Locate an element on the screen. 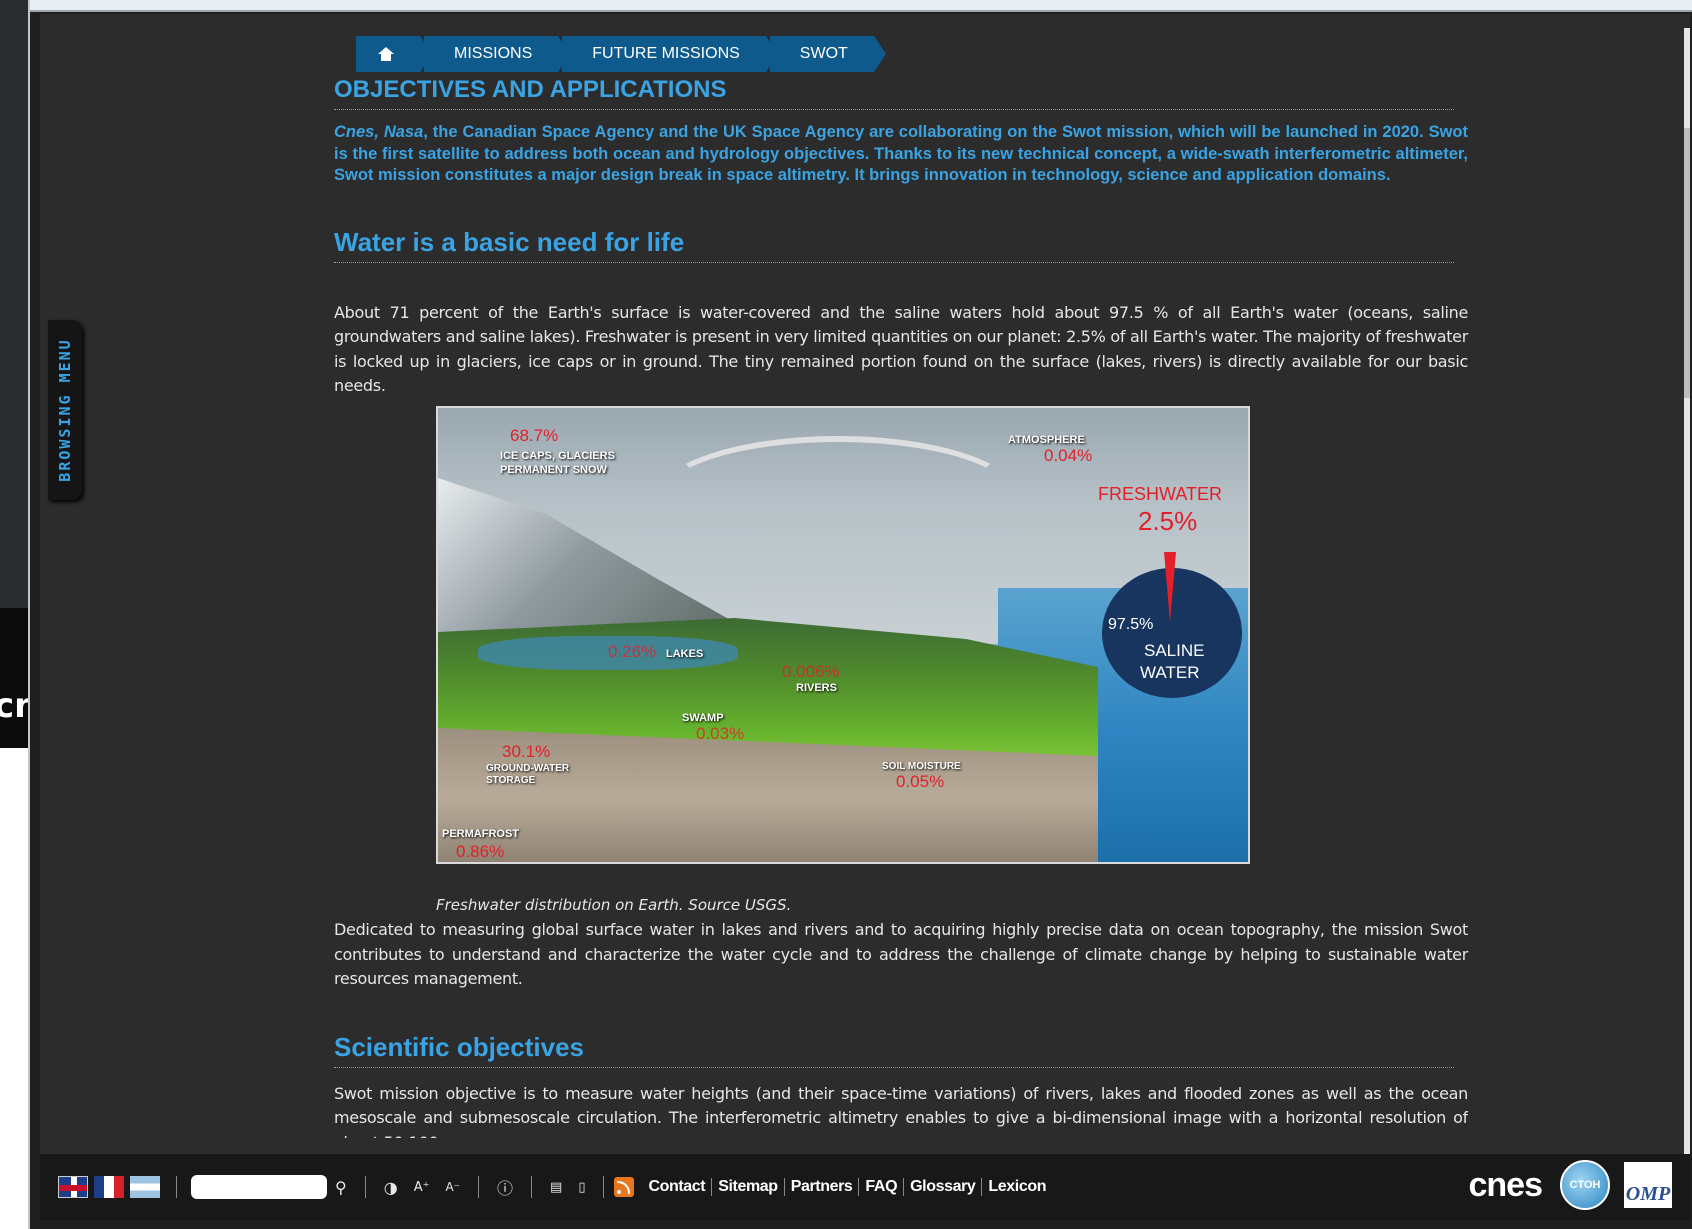 The image size is (1692, 1229). uk-flag-icon is located at coordinates (73, 1187).